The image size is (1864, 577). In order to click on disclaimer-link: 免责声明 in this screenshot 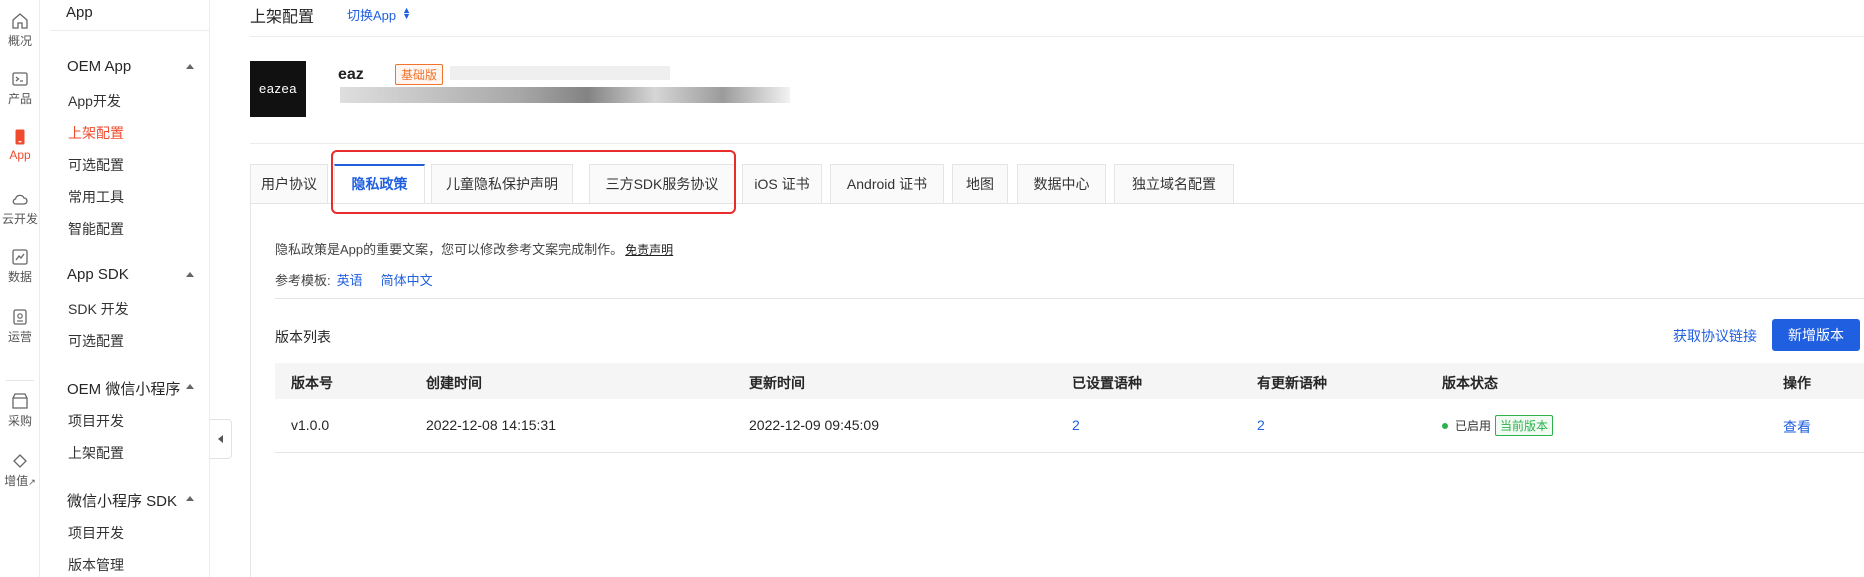, I will do `click(649, 250)`.